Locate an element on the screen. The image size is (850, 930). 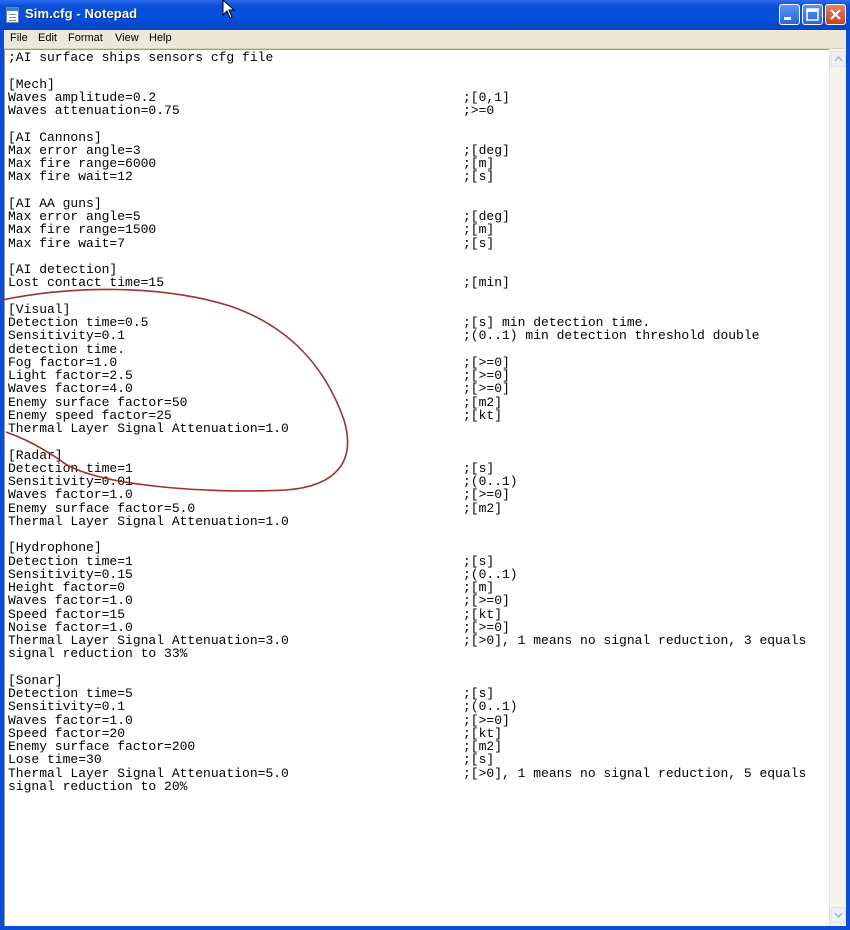
line-key: Enemy surface factor=200 is located at coordinates (102, 746).